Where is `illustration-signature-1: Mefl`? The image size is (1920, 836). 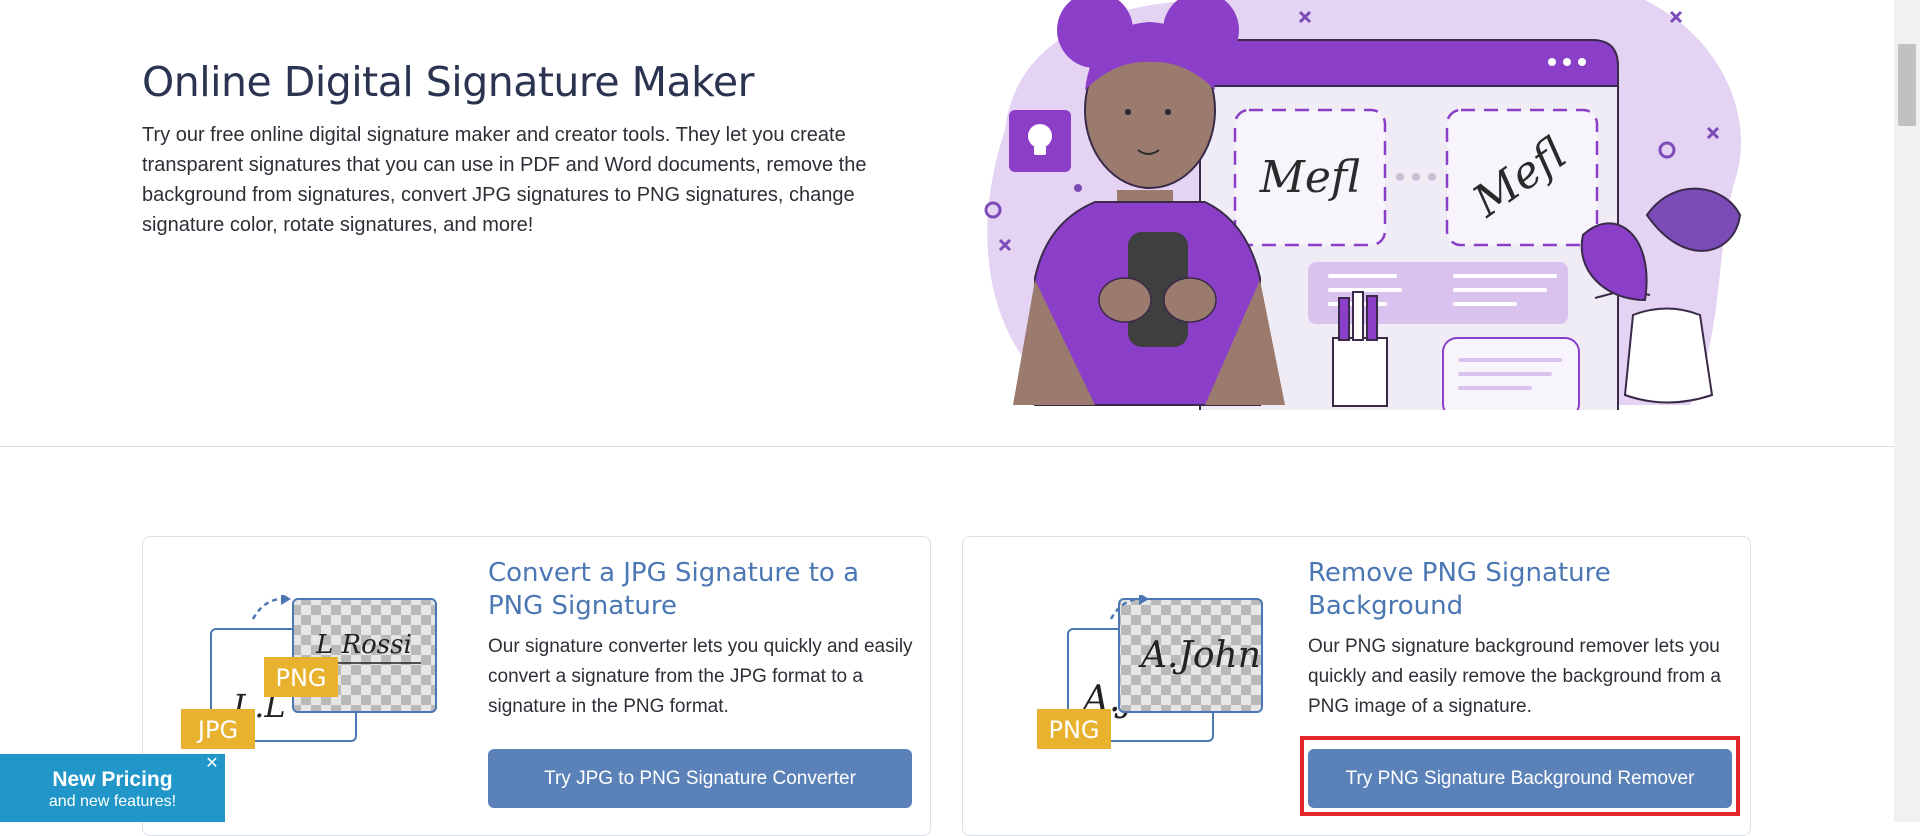 illustration-signature-1: Mefl is located at coordinates (1309, 177).